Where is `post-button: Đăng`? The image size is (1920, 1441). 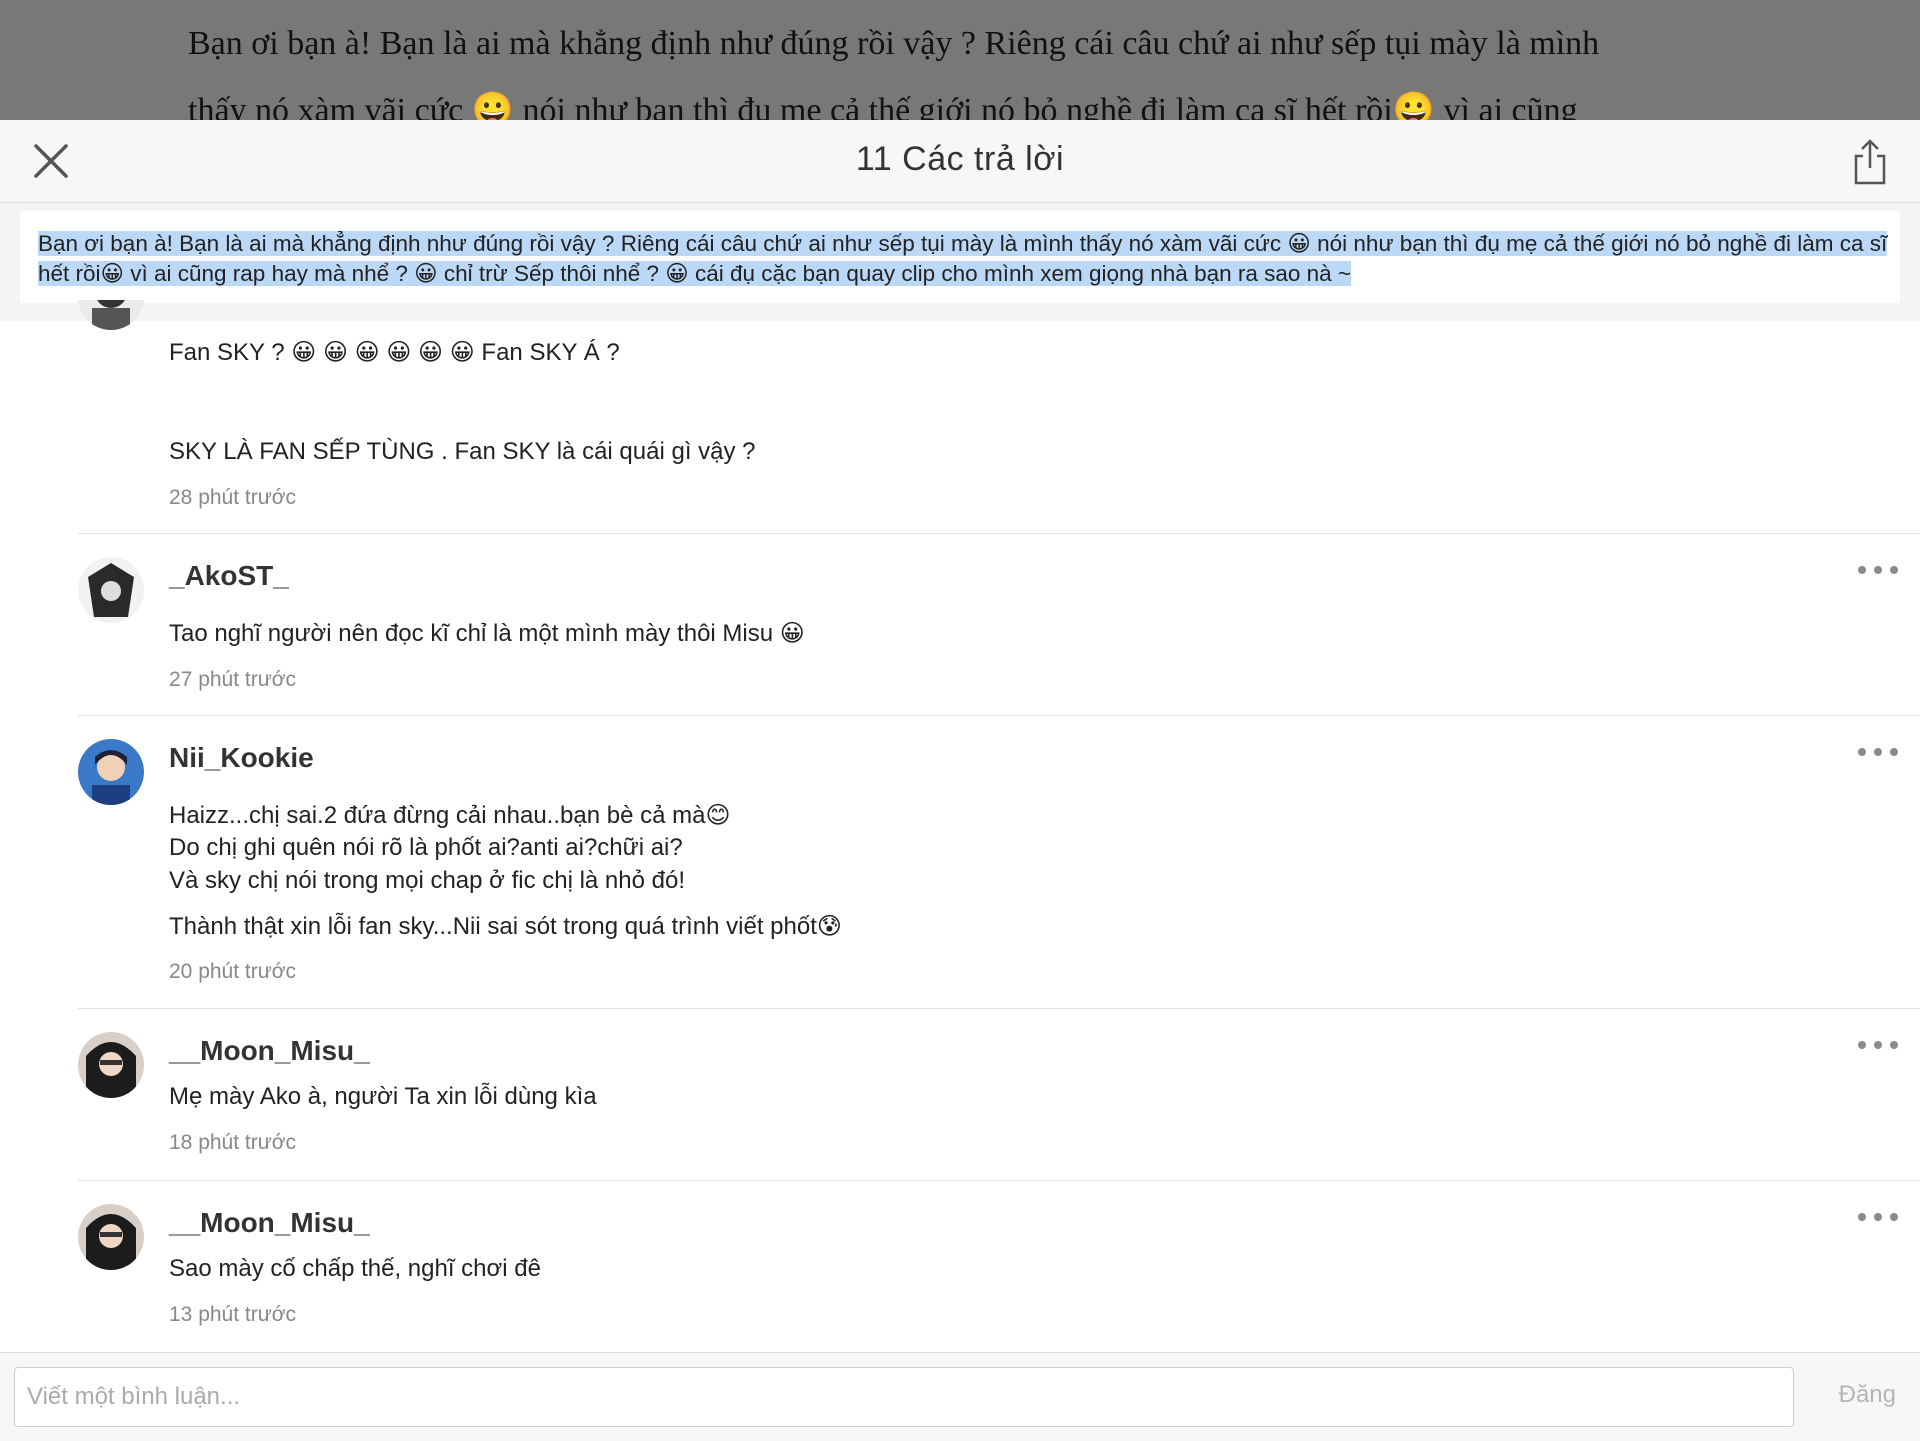
post-button: Đăng is located at coordinates (1867, 1395).